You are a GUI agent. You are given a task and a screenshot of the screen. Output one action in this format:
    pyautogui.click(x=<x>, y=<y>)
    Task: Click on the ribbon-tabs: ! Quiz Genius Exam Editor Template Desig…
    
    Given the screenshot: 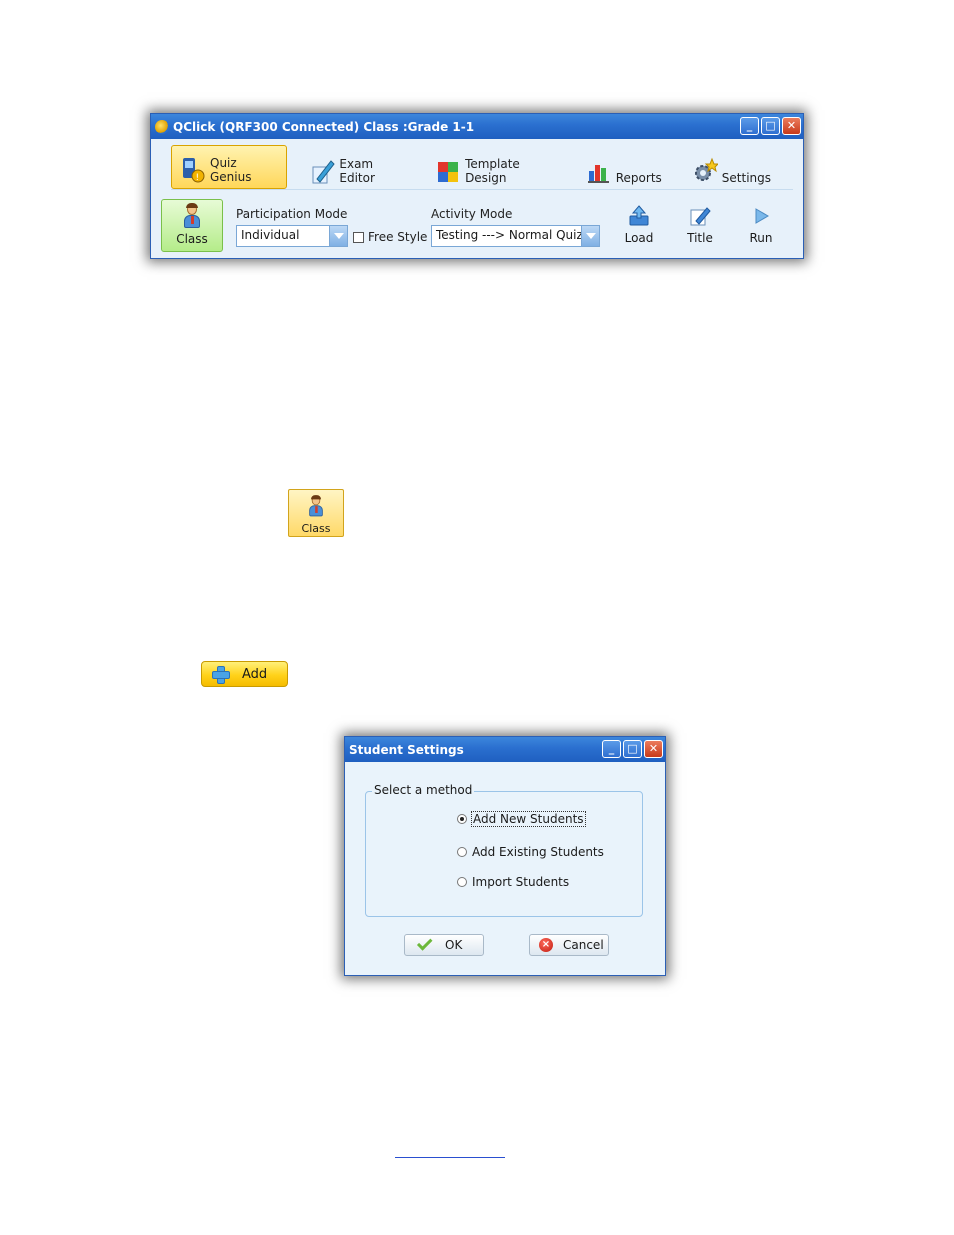 What is the action you would take?
    pyautogui.click(x=482, y=167)
    